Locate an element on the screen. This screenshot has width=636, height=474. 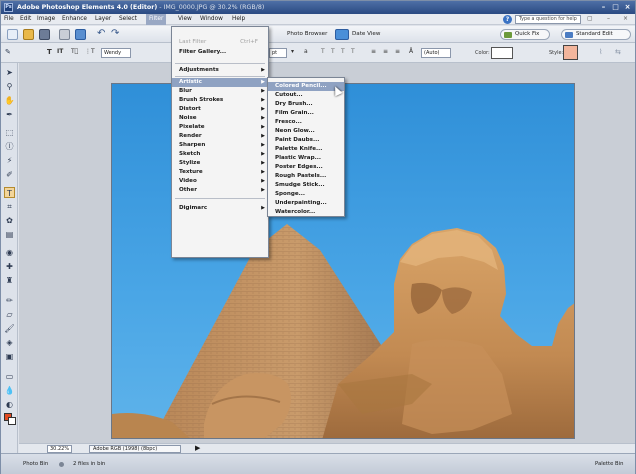
status-menu-arrow-icon: ▶ is located at coordinates (197, 448).